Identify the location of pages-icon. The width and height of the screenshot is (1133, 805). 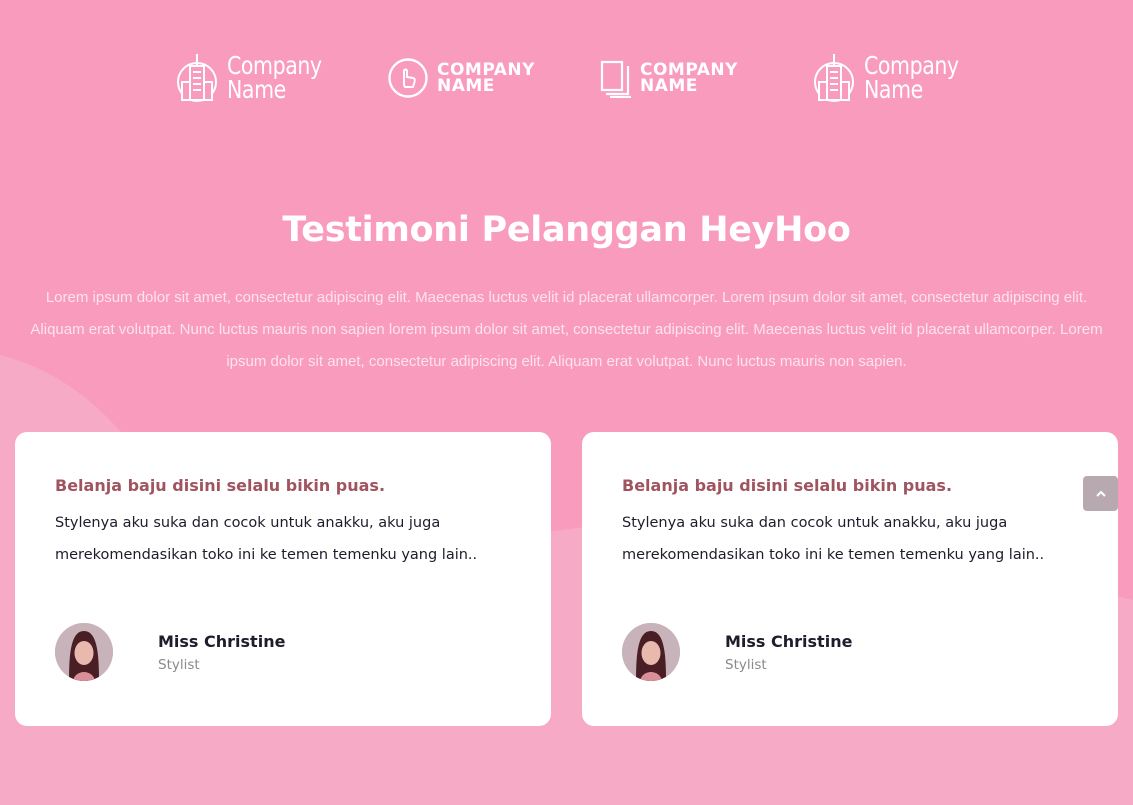
(616, 78).